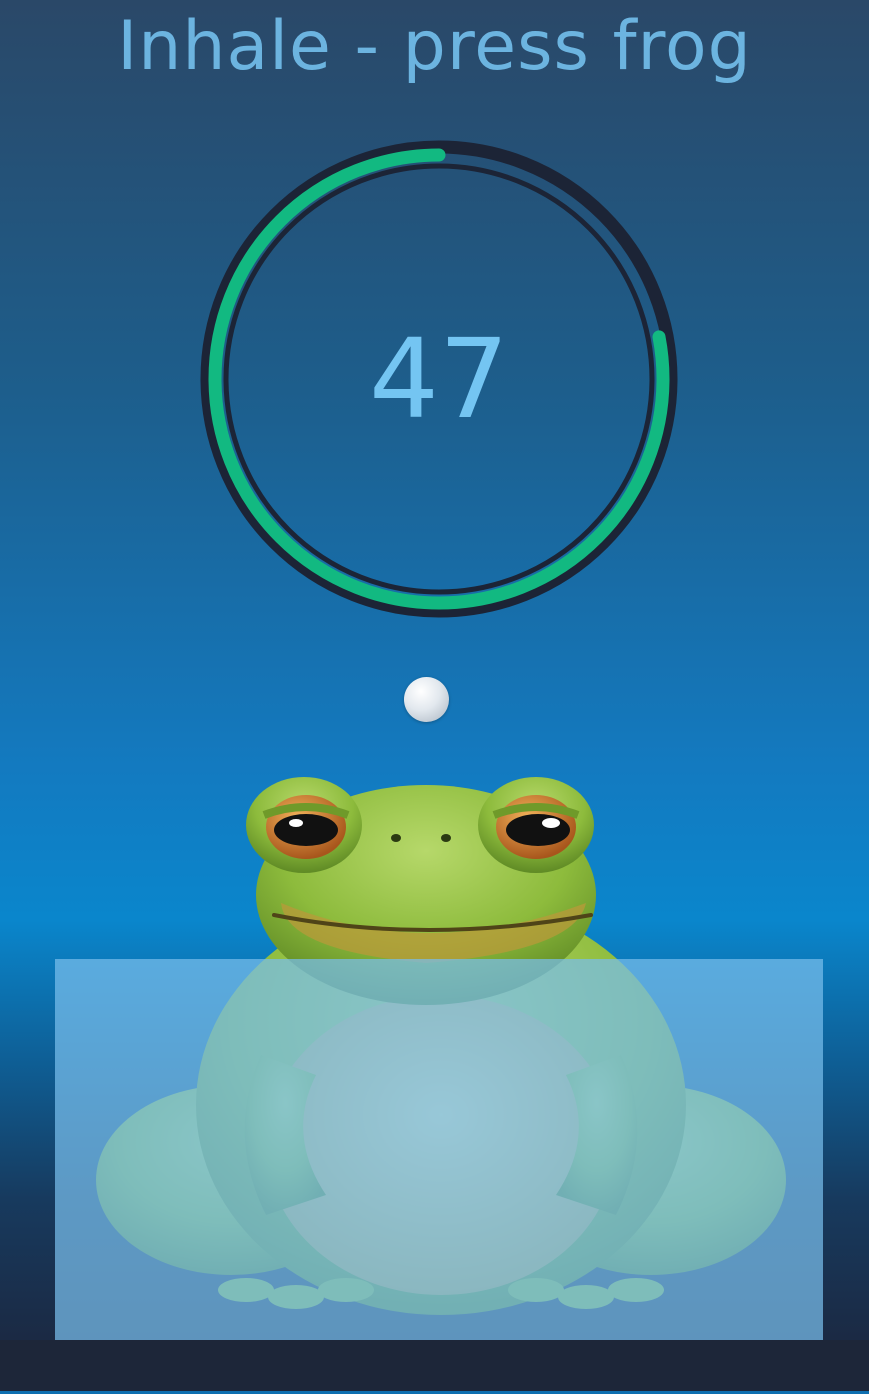 The image size is (869, 1394). I want to click on breath-indicator-dot, so click(426, 699).